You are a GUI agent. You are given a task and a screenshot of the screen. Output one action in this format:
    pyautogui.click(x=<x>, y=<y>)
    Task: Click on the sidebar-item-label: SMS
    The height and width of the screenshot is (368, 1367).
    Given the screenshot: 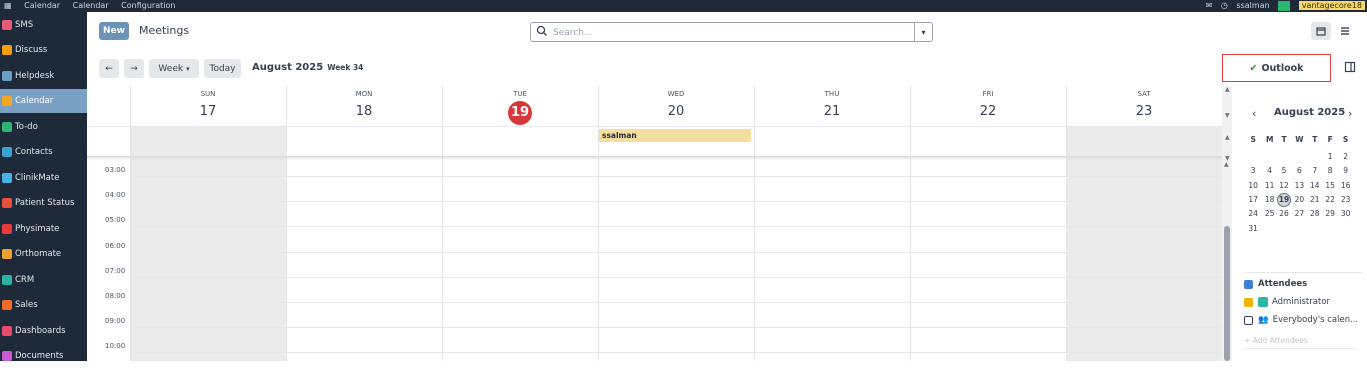 What is the action you would take?
    pyautogui.click(x=24, y=24)
    